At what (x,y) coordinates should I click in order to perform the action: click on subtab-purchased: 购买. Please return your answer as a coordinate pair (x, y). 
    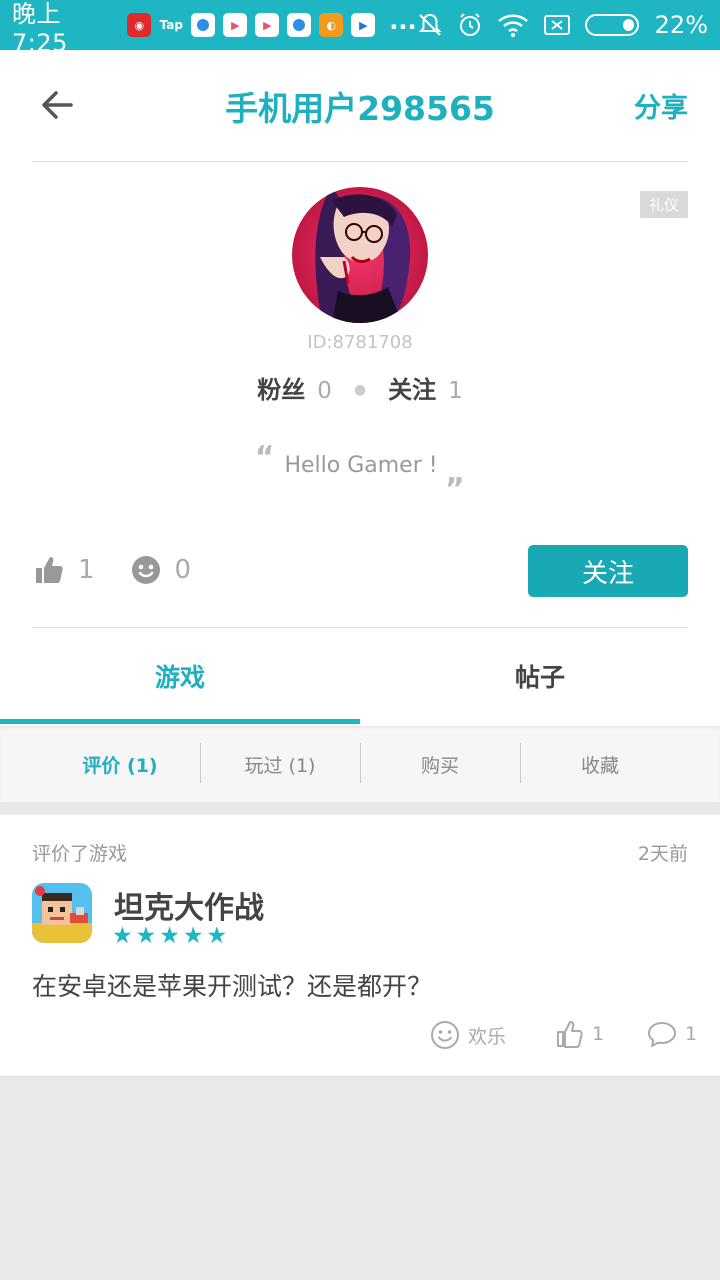
    Looking at the image, I should click on (440, 762).